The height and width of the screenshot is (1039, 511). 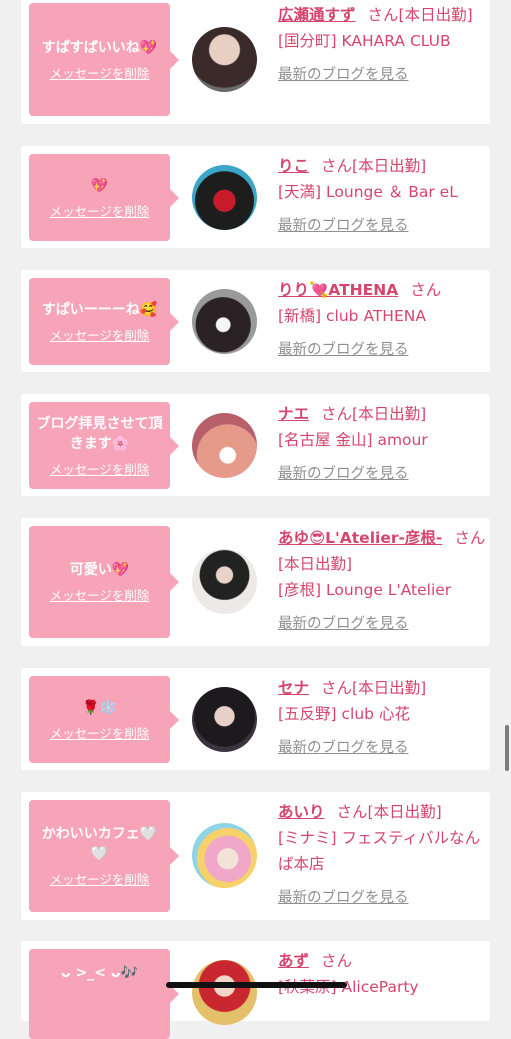 I want to click on shop-text: [天満] Lounge ＆ Bar eL, so click(x=368, y=192).